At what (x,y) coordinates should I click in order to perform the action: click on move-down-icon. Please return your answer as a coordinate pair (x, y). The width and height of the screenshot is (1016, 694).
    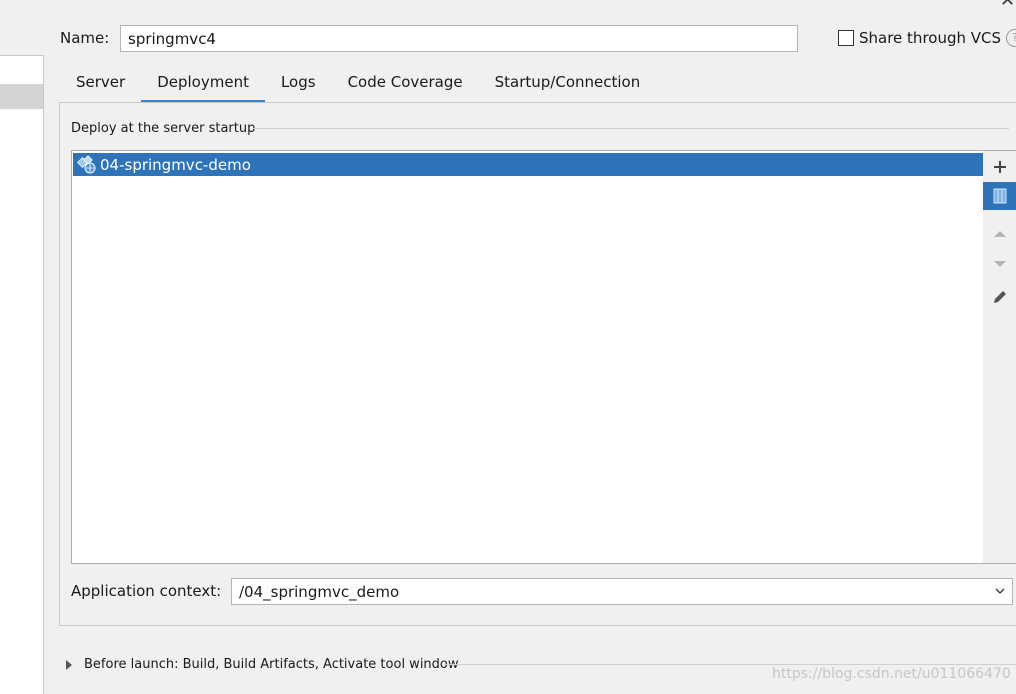
    Looking at the image, I should click on (999, 264).